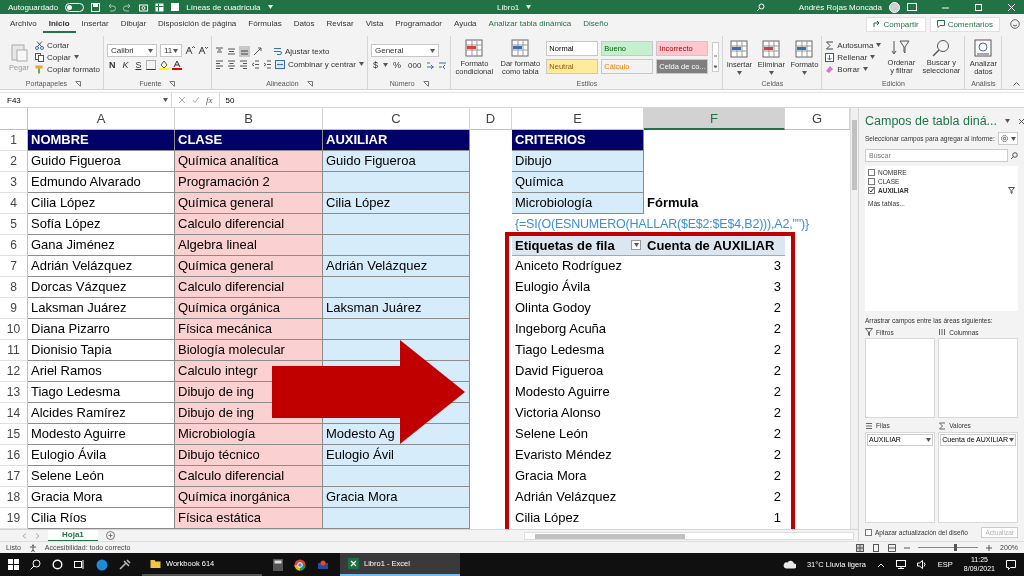 The image size is (1024, 576). What do you see at coordinates (257, 51) in the screenshot?
I see `orientation-icon` at bounding box center [257, 51].